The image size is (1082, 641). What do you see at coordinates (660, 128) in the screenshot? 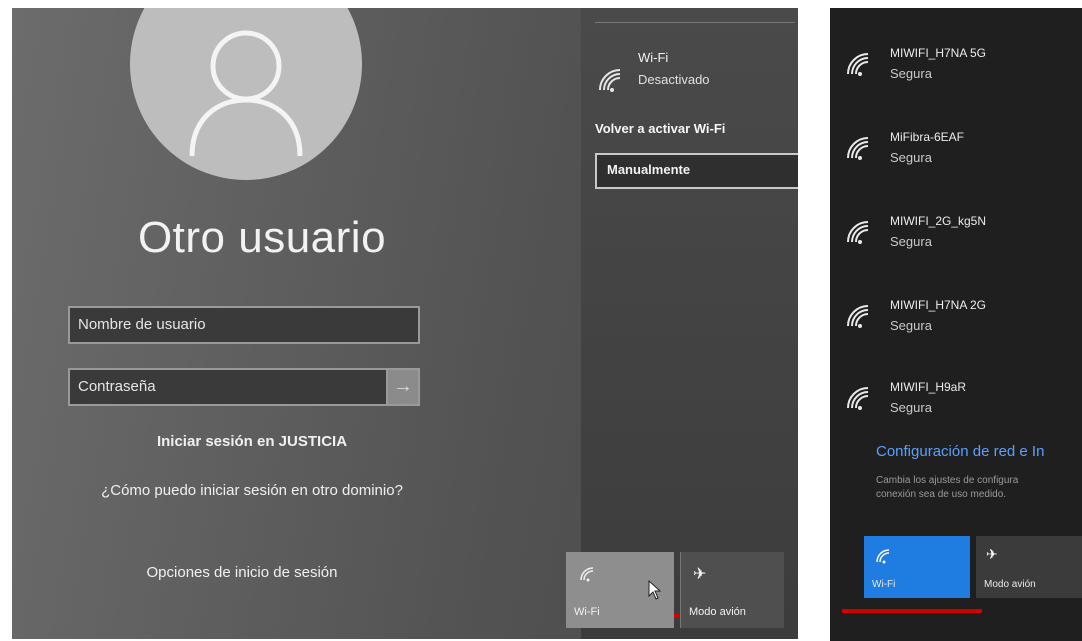
I see `reactivate-wifi-label: Volver a activar Wi-Fi` at bounding box center [660, 128].